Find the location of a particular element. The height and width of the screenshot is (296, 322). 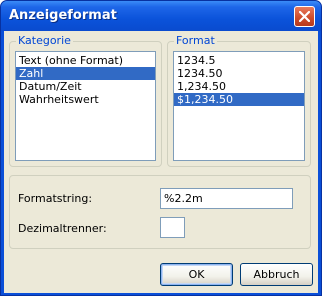

format-item-4: $1,234.50 is located at coordinates (239, 99).